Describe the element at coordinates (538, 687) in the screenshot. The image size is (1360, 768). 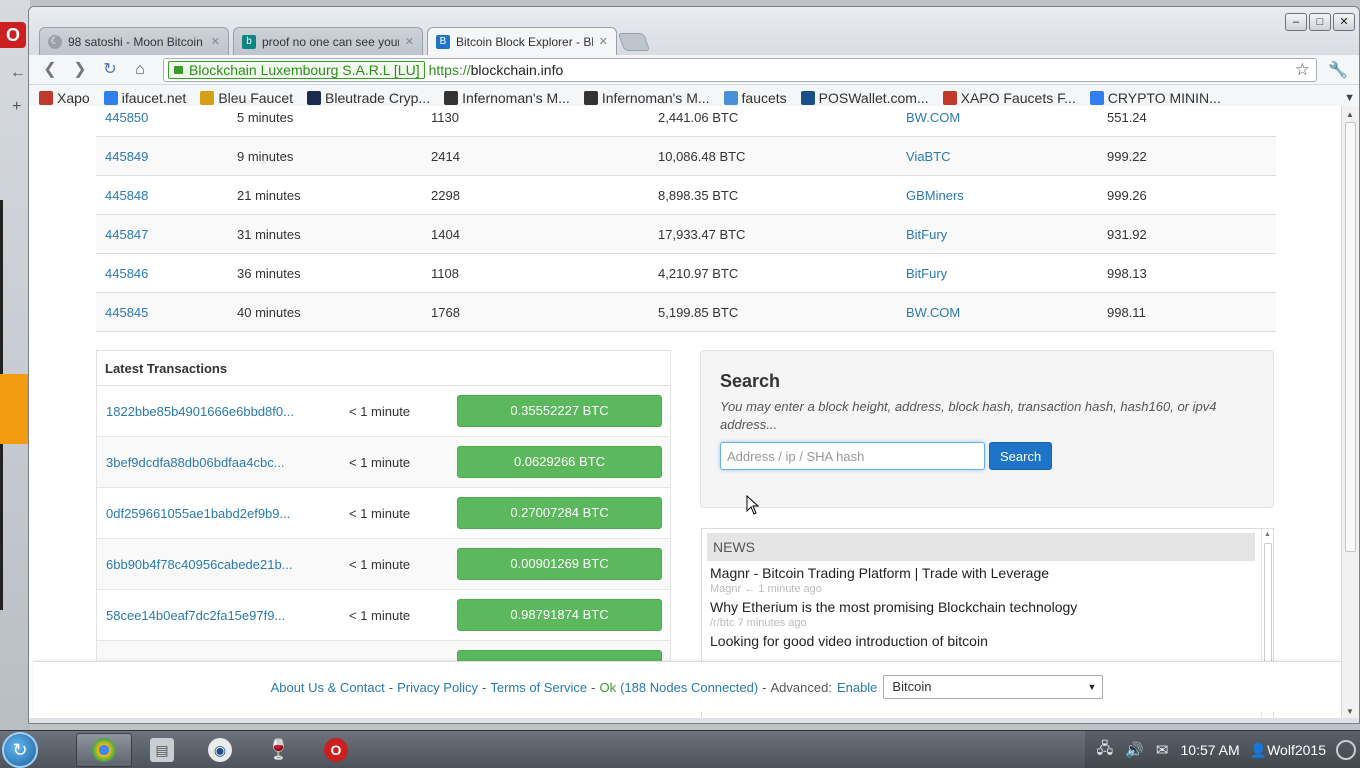
I see `terms-link: Terms of Service` at that location.